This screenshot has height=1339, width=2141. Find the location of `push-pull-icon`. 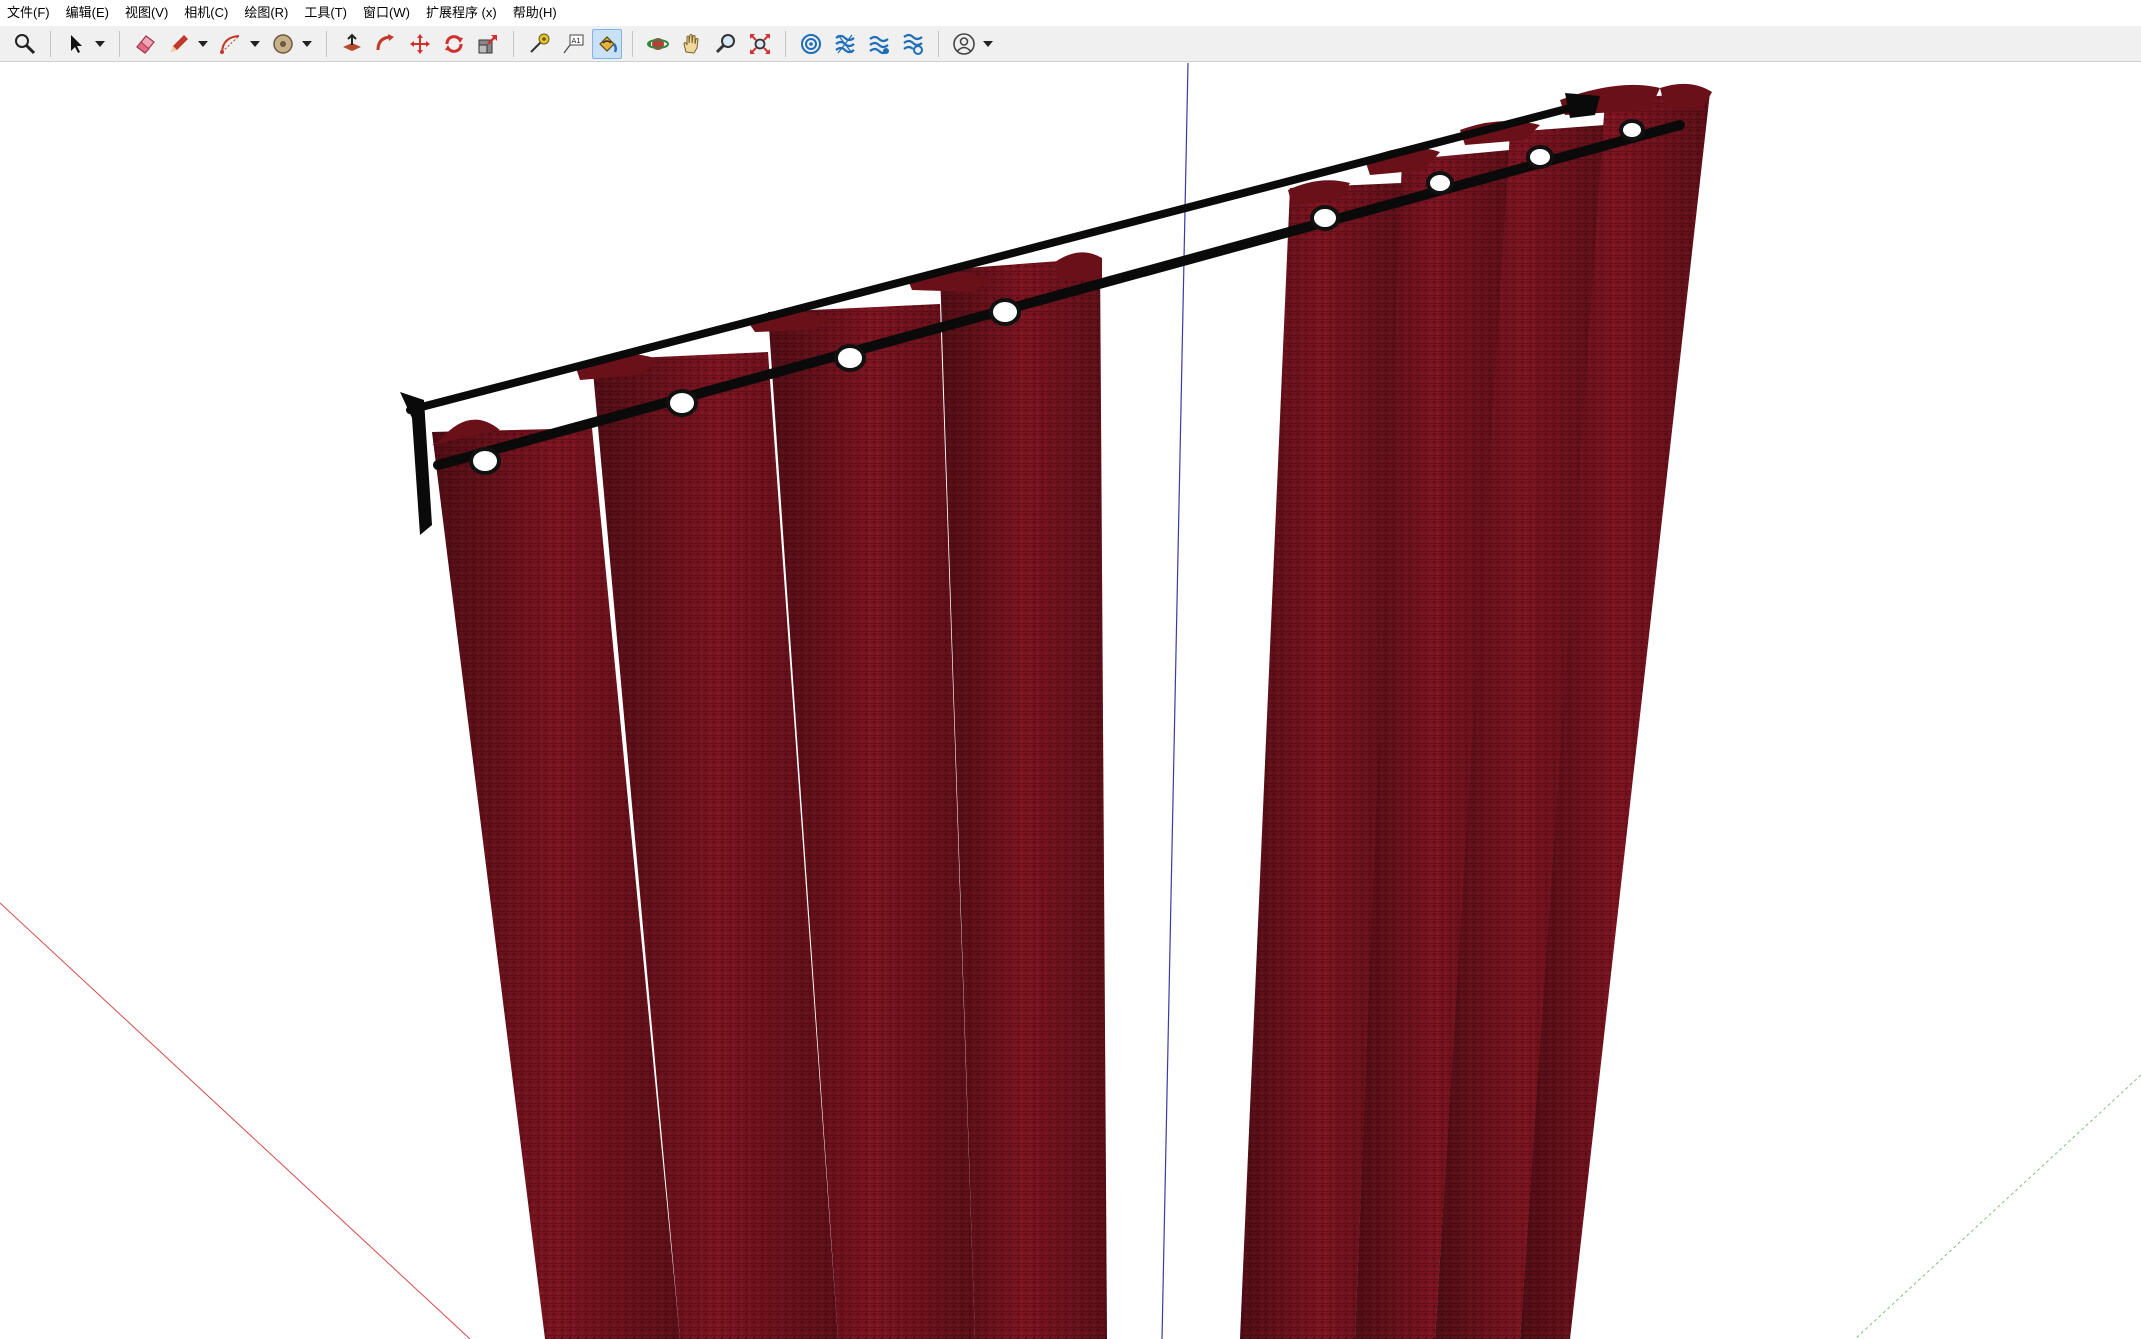

push-pull-icon is located at coordinates (352, 44).